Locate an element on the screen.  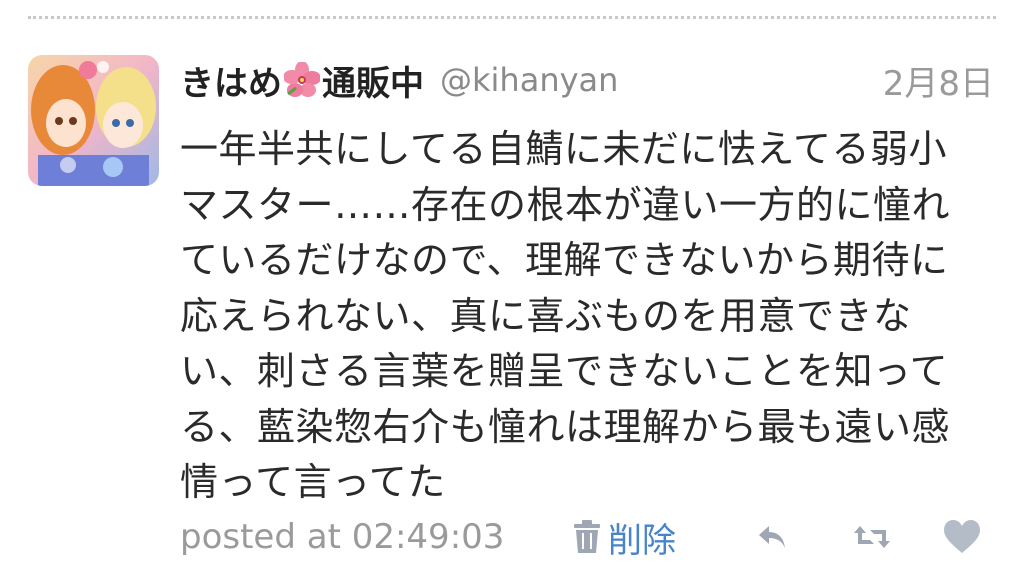
delete-button: 削除 is located at coordinates (624, 537).